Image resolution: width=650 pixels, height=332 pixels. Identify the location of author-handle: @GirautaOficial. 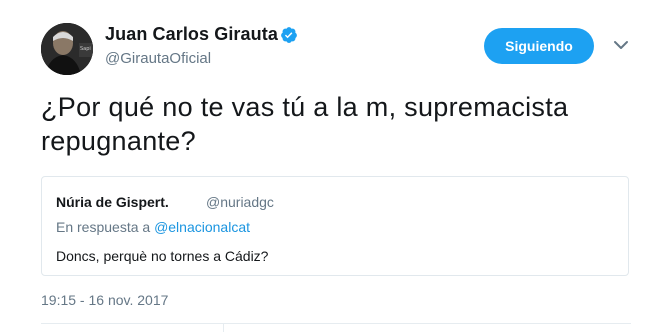
(158, 58).